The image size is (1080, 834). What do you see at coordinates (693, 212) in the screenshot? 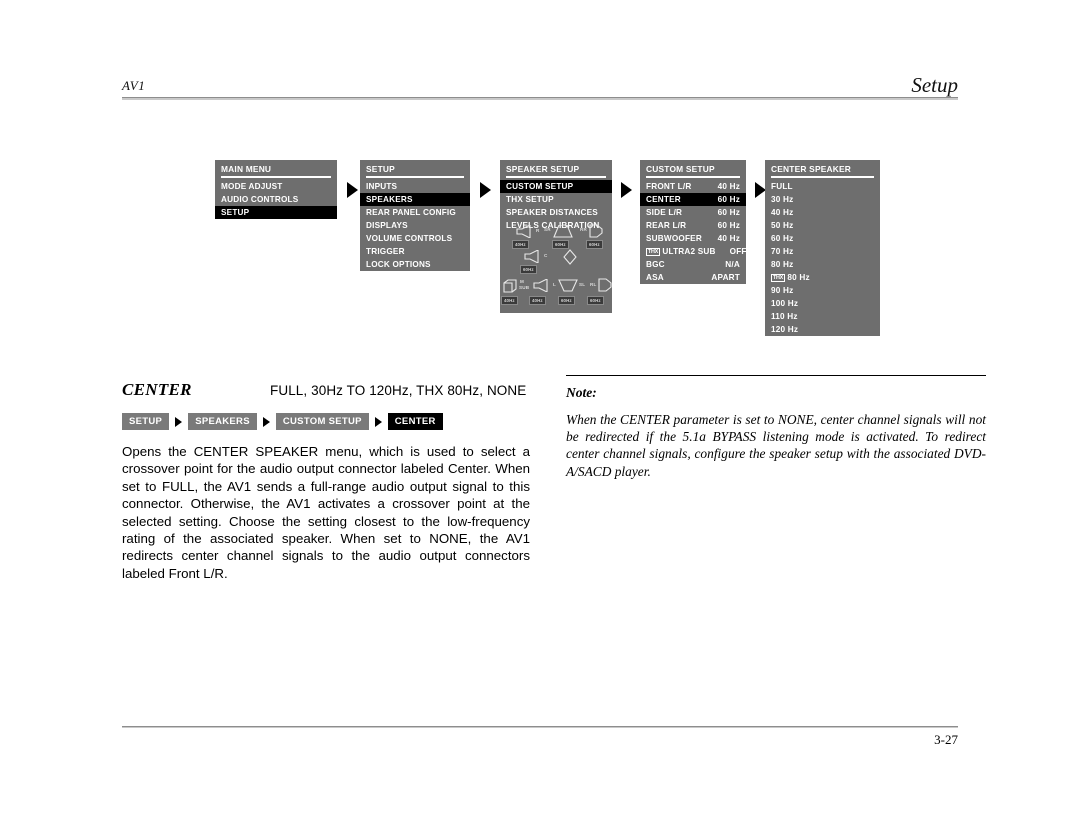
I see `custom-setup-row-side-l-r: SIDE L/R 60 Hz` at bounding box center [693, 212].